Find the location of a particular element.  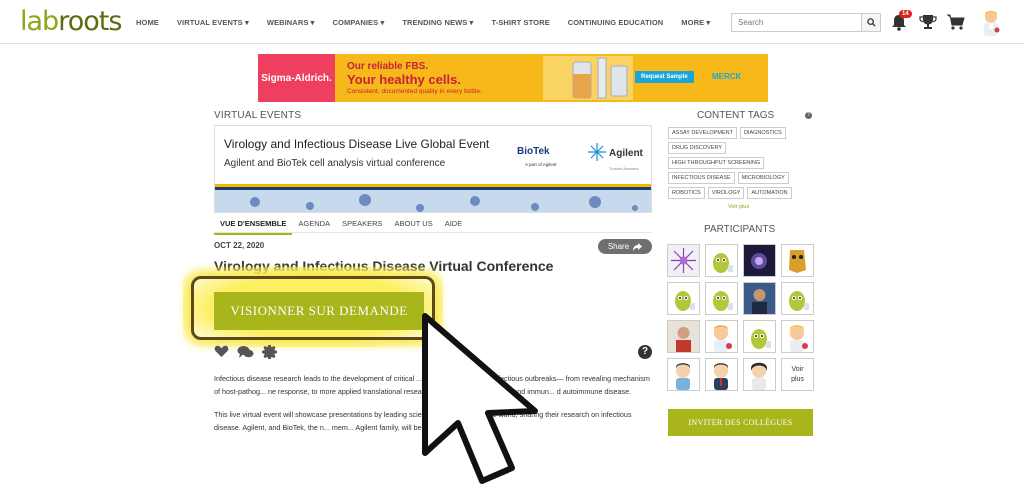

user-avatar is located at coordinates (991, 22).